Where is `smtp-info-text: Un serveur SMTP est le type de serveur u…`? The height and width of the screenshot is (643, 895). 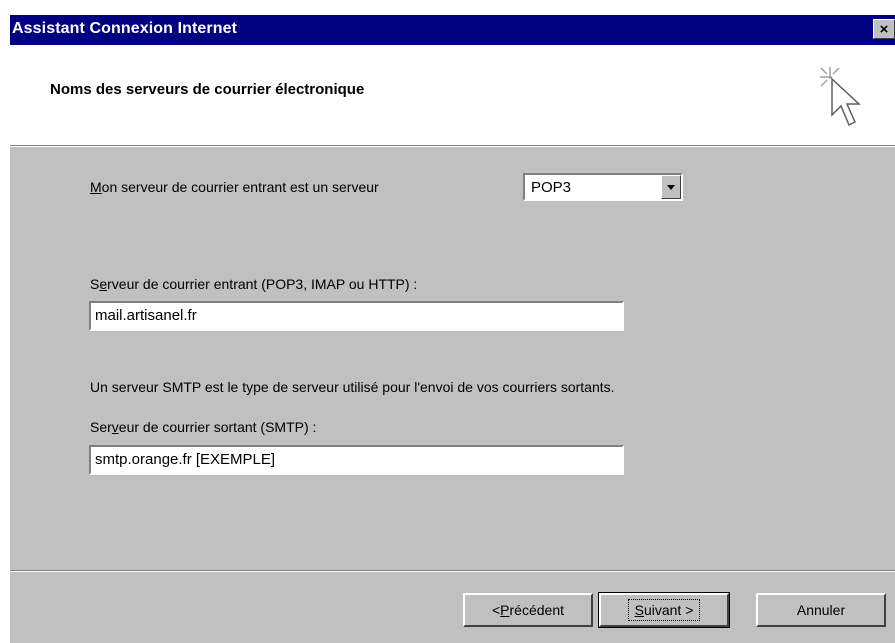
smtp-info-text: Un serveur SMTP est le type de serveur u… is located at coordinates (352, 387).